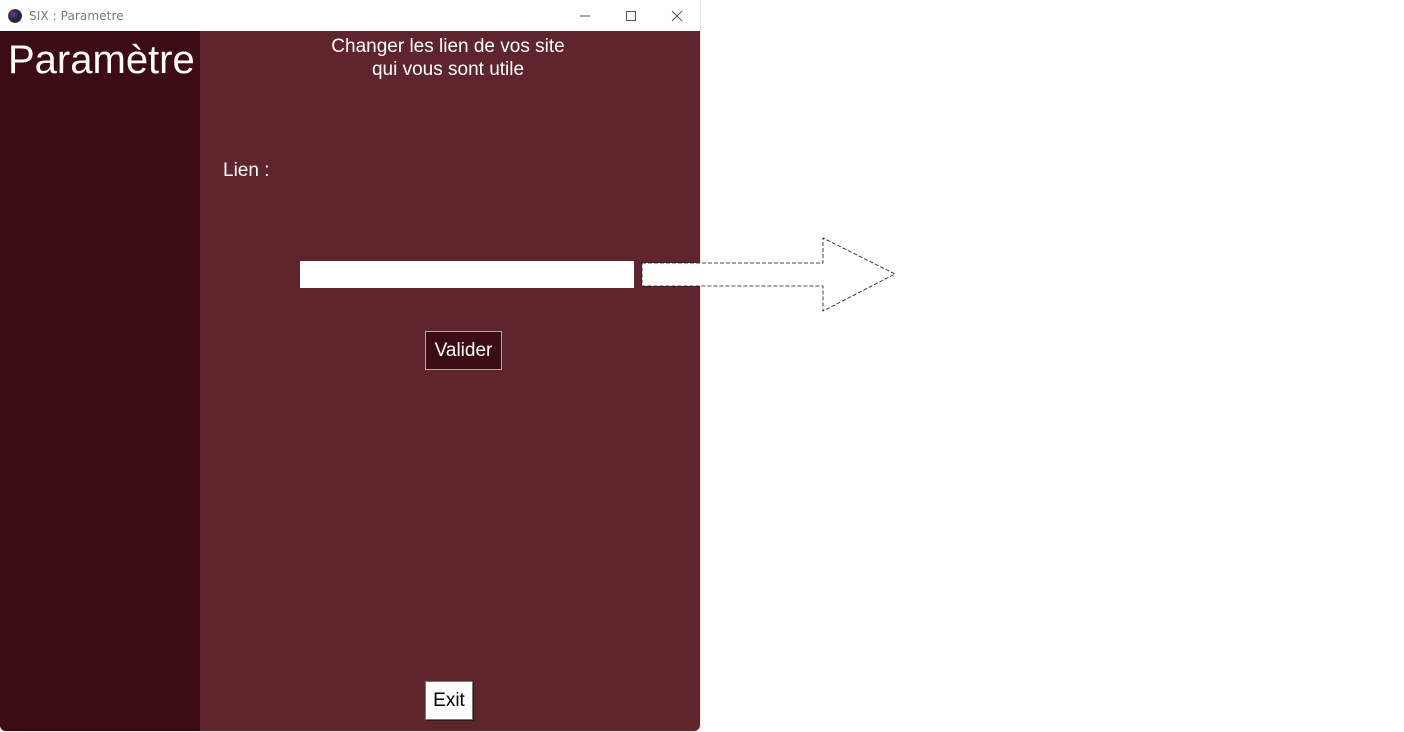 The image size is (1404, 732). I want to click on link-input, so click(467, 274).